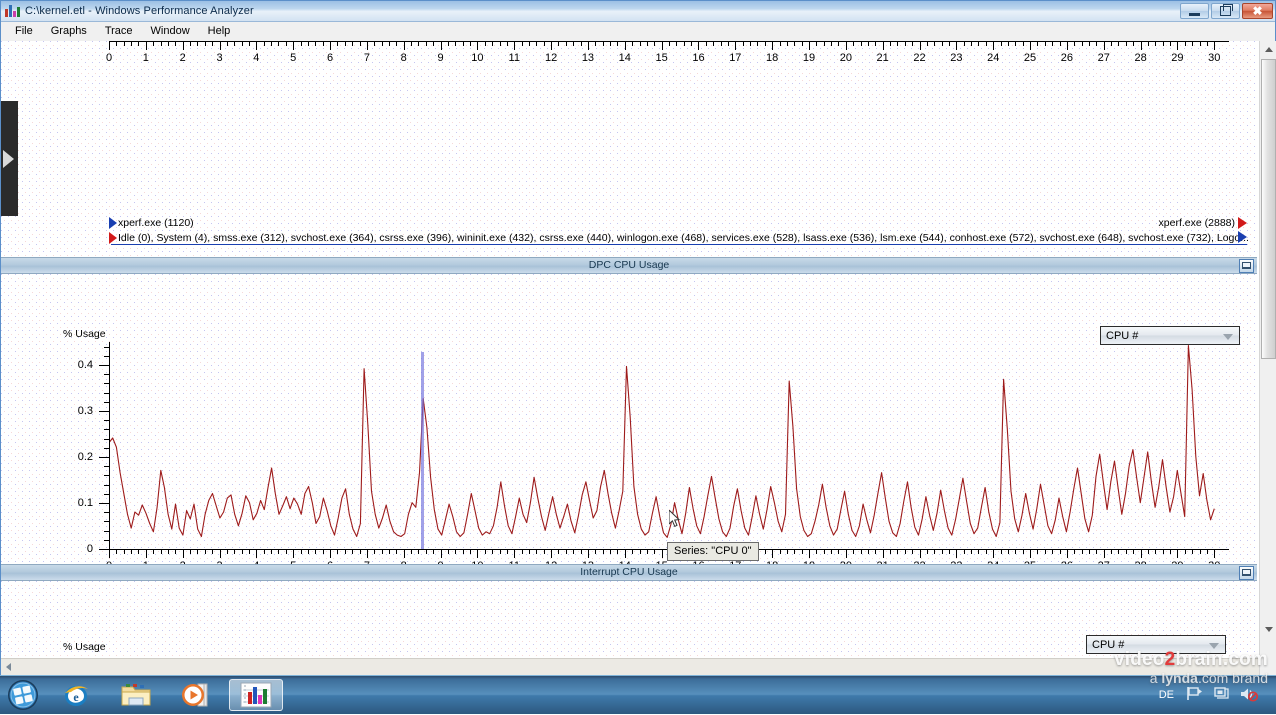  Describe the element at coordinates (119, 31) in the screenshot. I see `menu-item-trace: Trace` at that location.